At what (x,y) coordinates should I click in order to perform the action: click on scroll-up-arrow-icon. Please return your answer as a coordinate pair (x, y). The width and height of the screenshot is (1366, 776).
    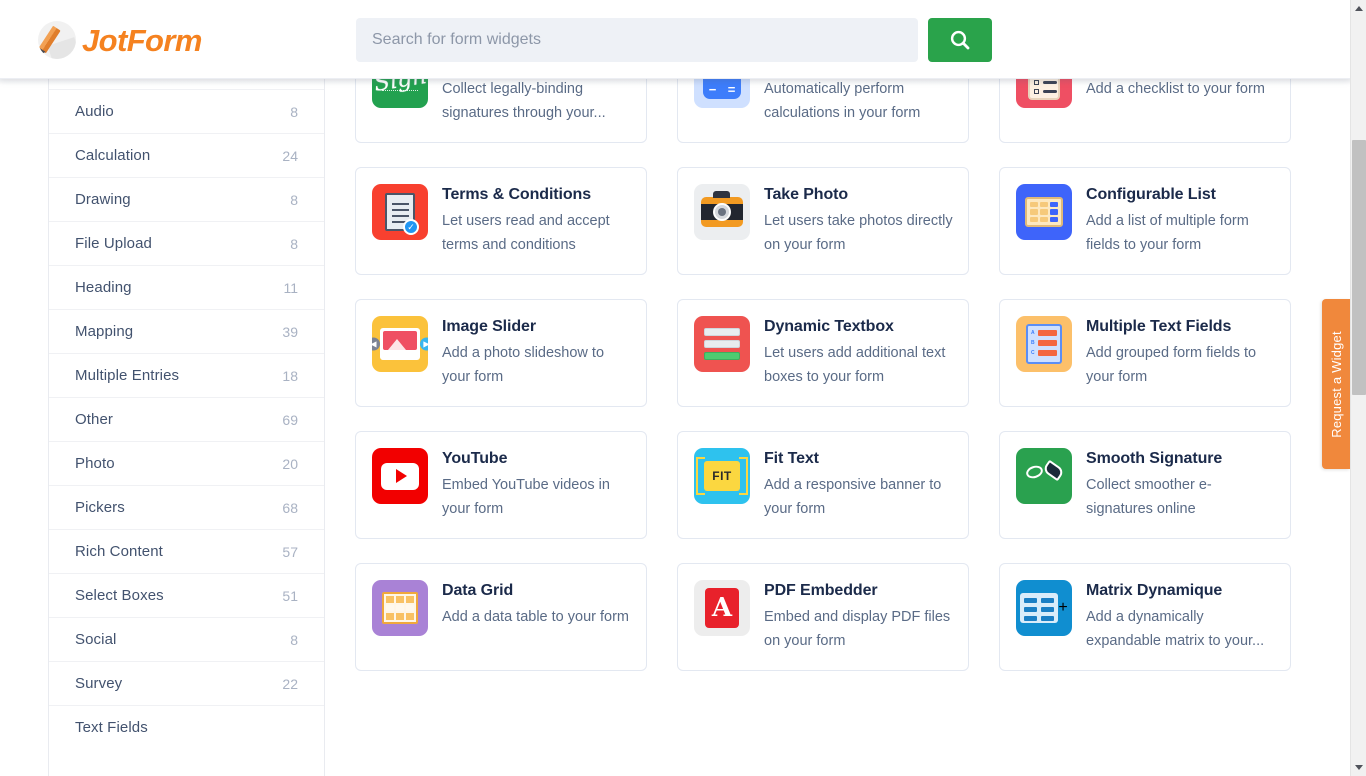
    Looking at the image, I should click on (1358, 8).